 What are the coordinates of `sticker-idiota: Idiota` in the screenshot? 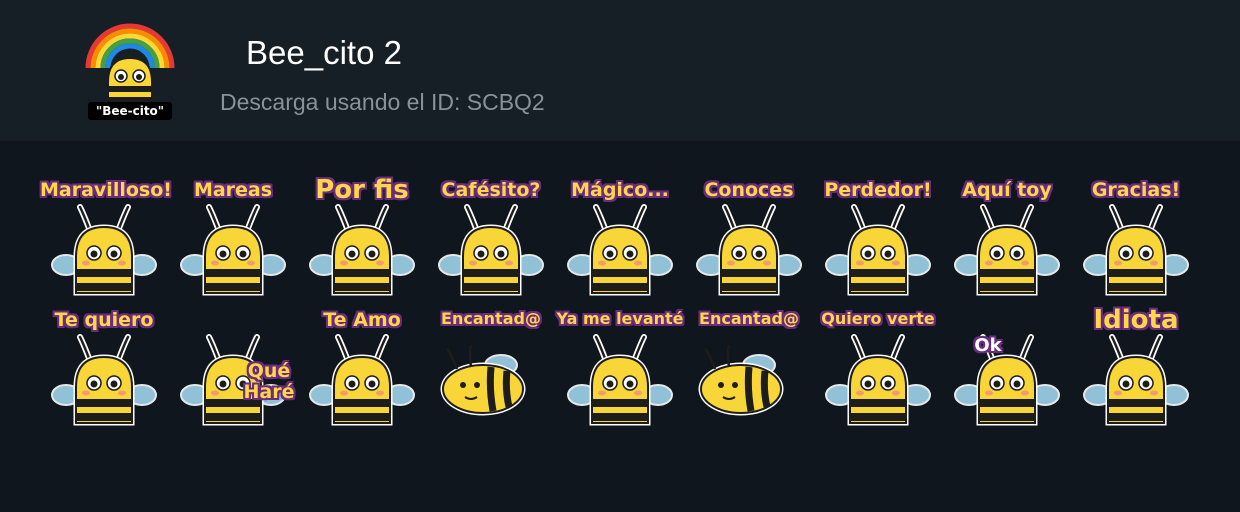 It's located at (1136, 369).